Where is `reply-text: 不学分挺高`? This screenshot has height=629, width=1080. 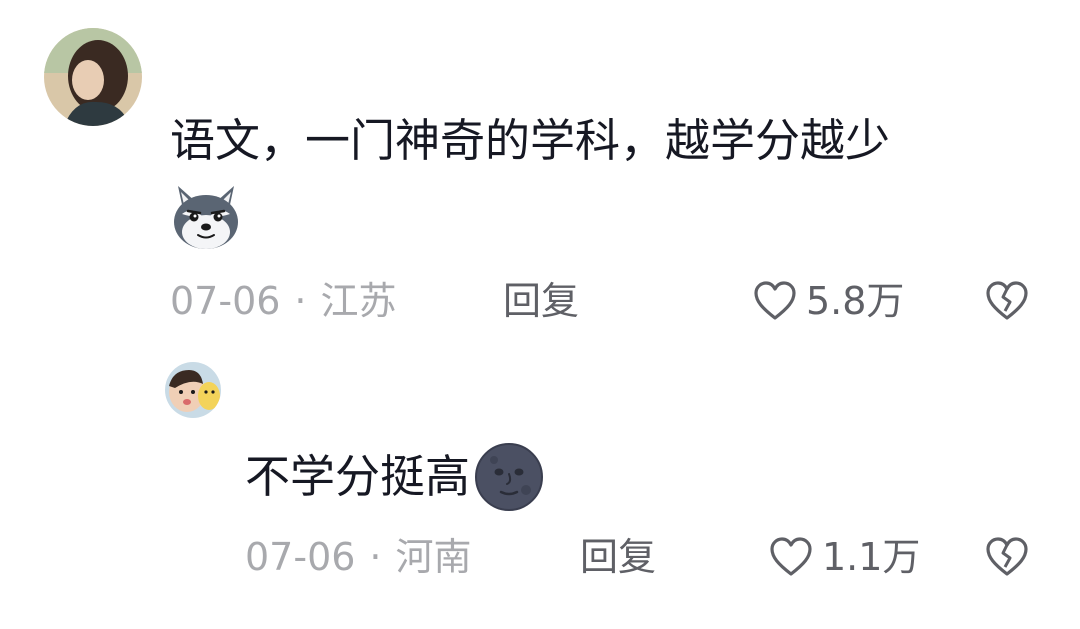 reply-text: 不学分挺高 is located at coordinates (358, 476).